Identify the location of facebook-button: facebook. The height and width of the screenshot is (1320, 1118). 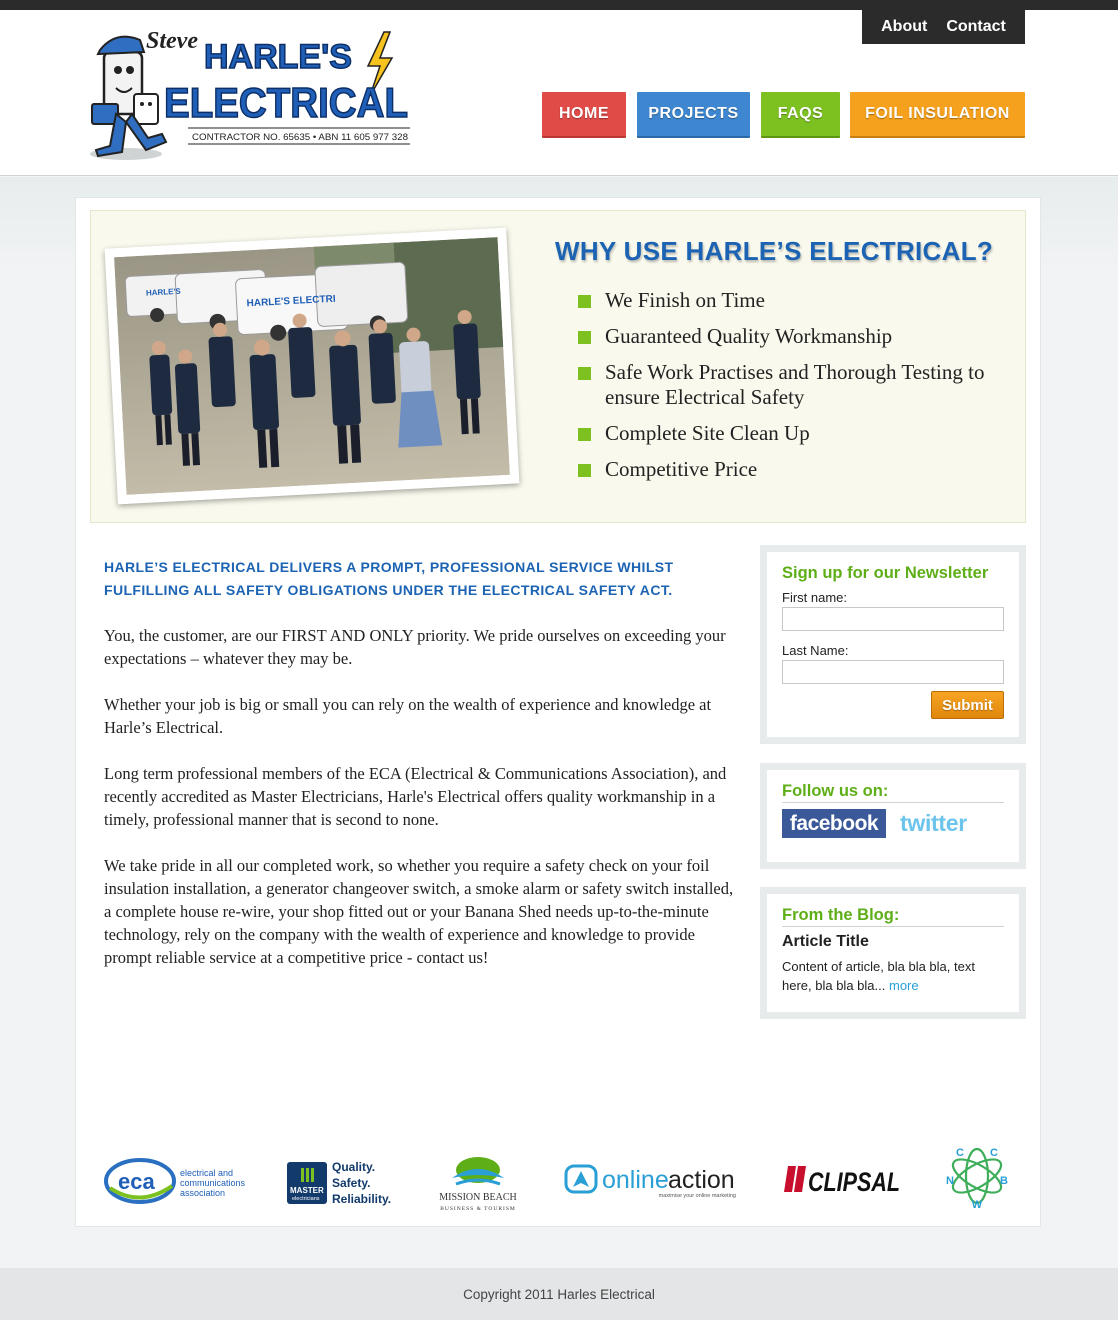
(834, 823).